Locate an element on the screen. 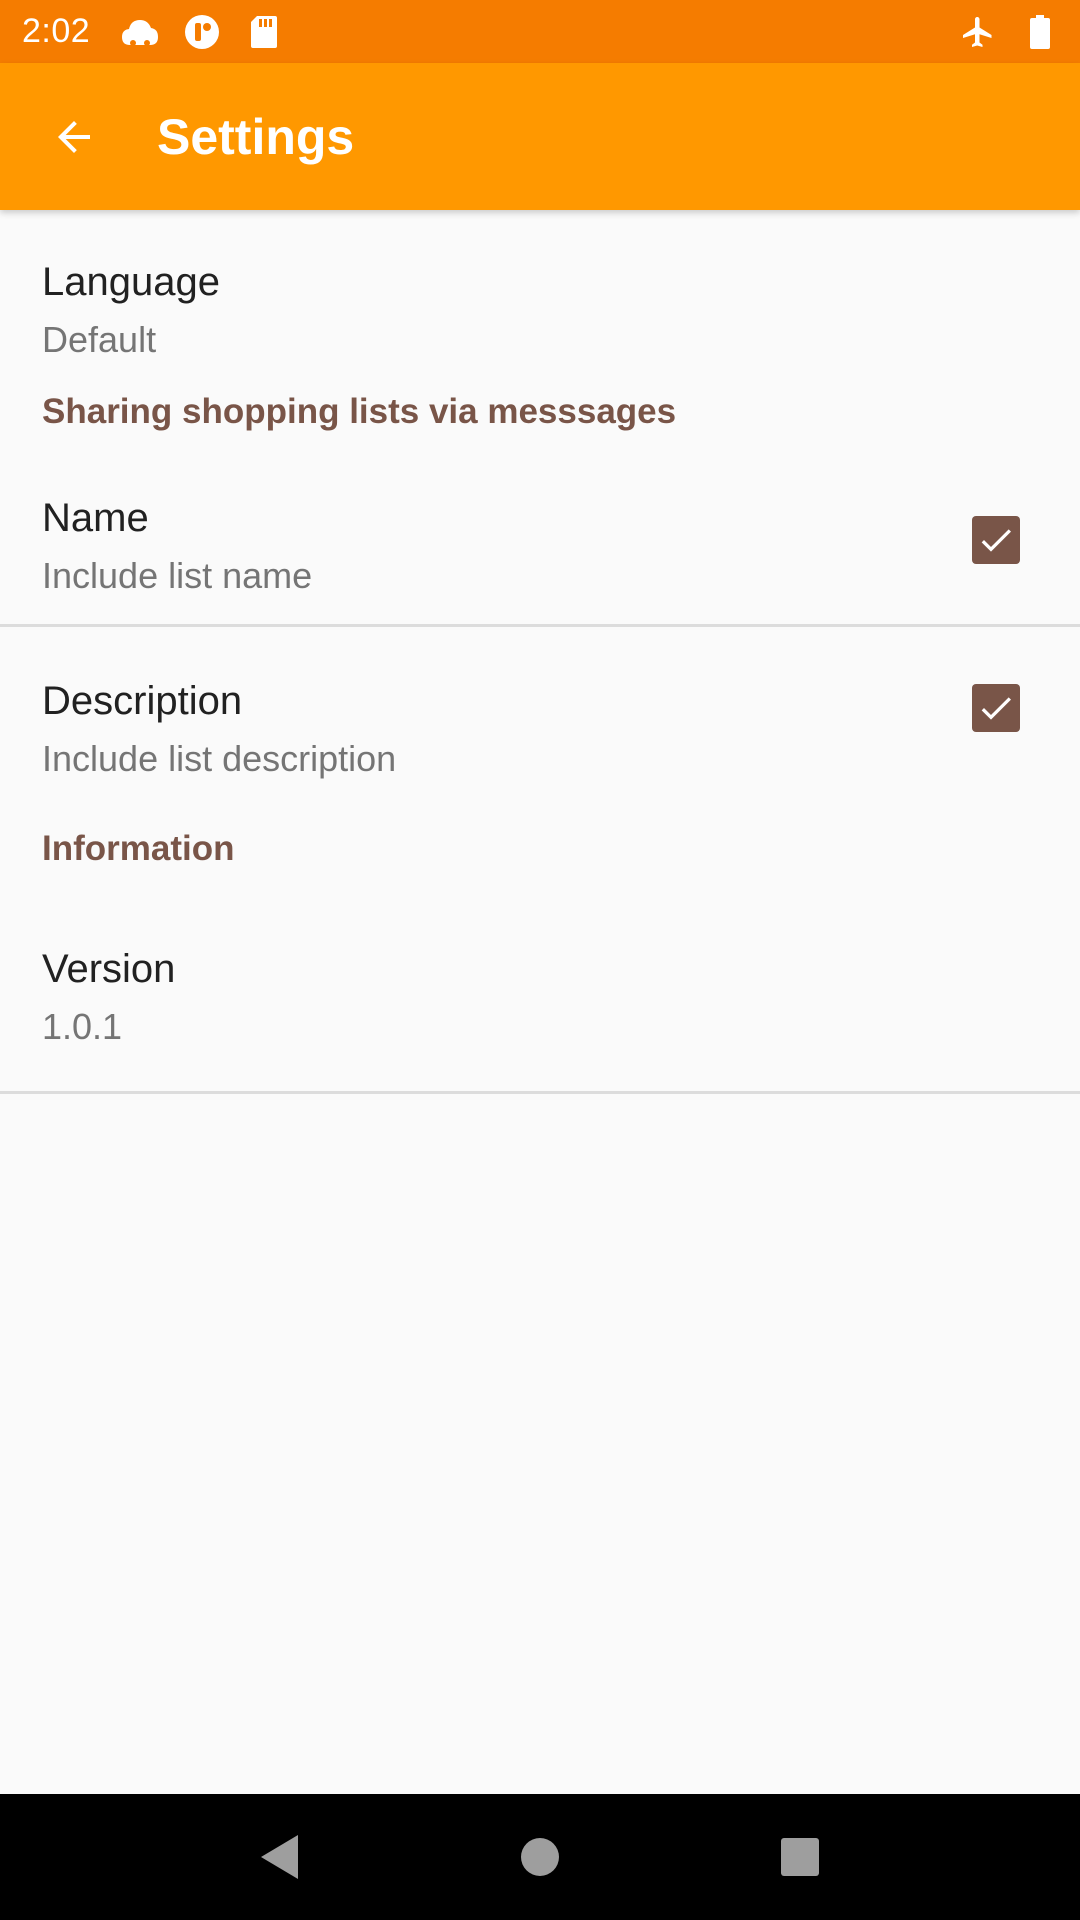 This screenshot has height=1920, width=1080. divider is located at coordinates (540, 1092).